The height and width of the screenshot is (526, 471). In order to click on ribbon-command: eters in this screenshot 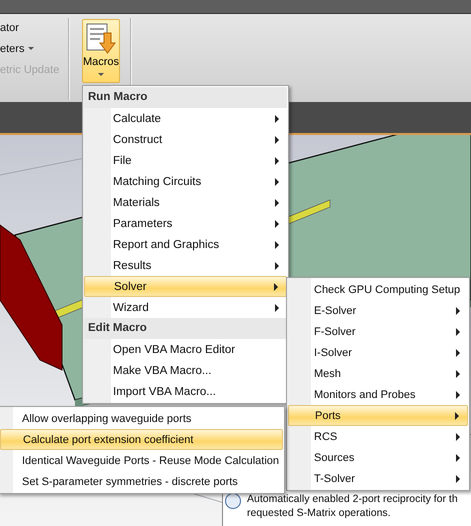, I will do `click(12, 48)`.